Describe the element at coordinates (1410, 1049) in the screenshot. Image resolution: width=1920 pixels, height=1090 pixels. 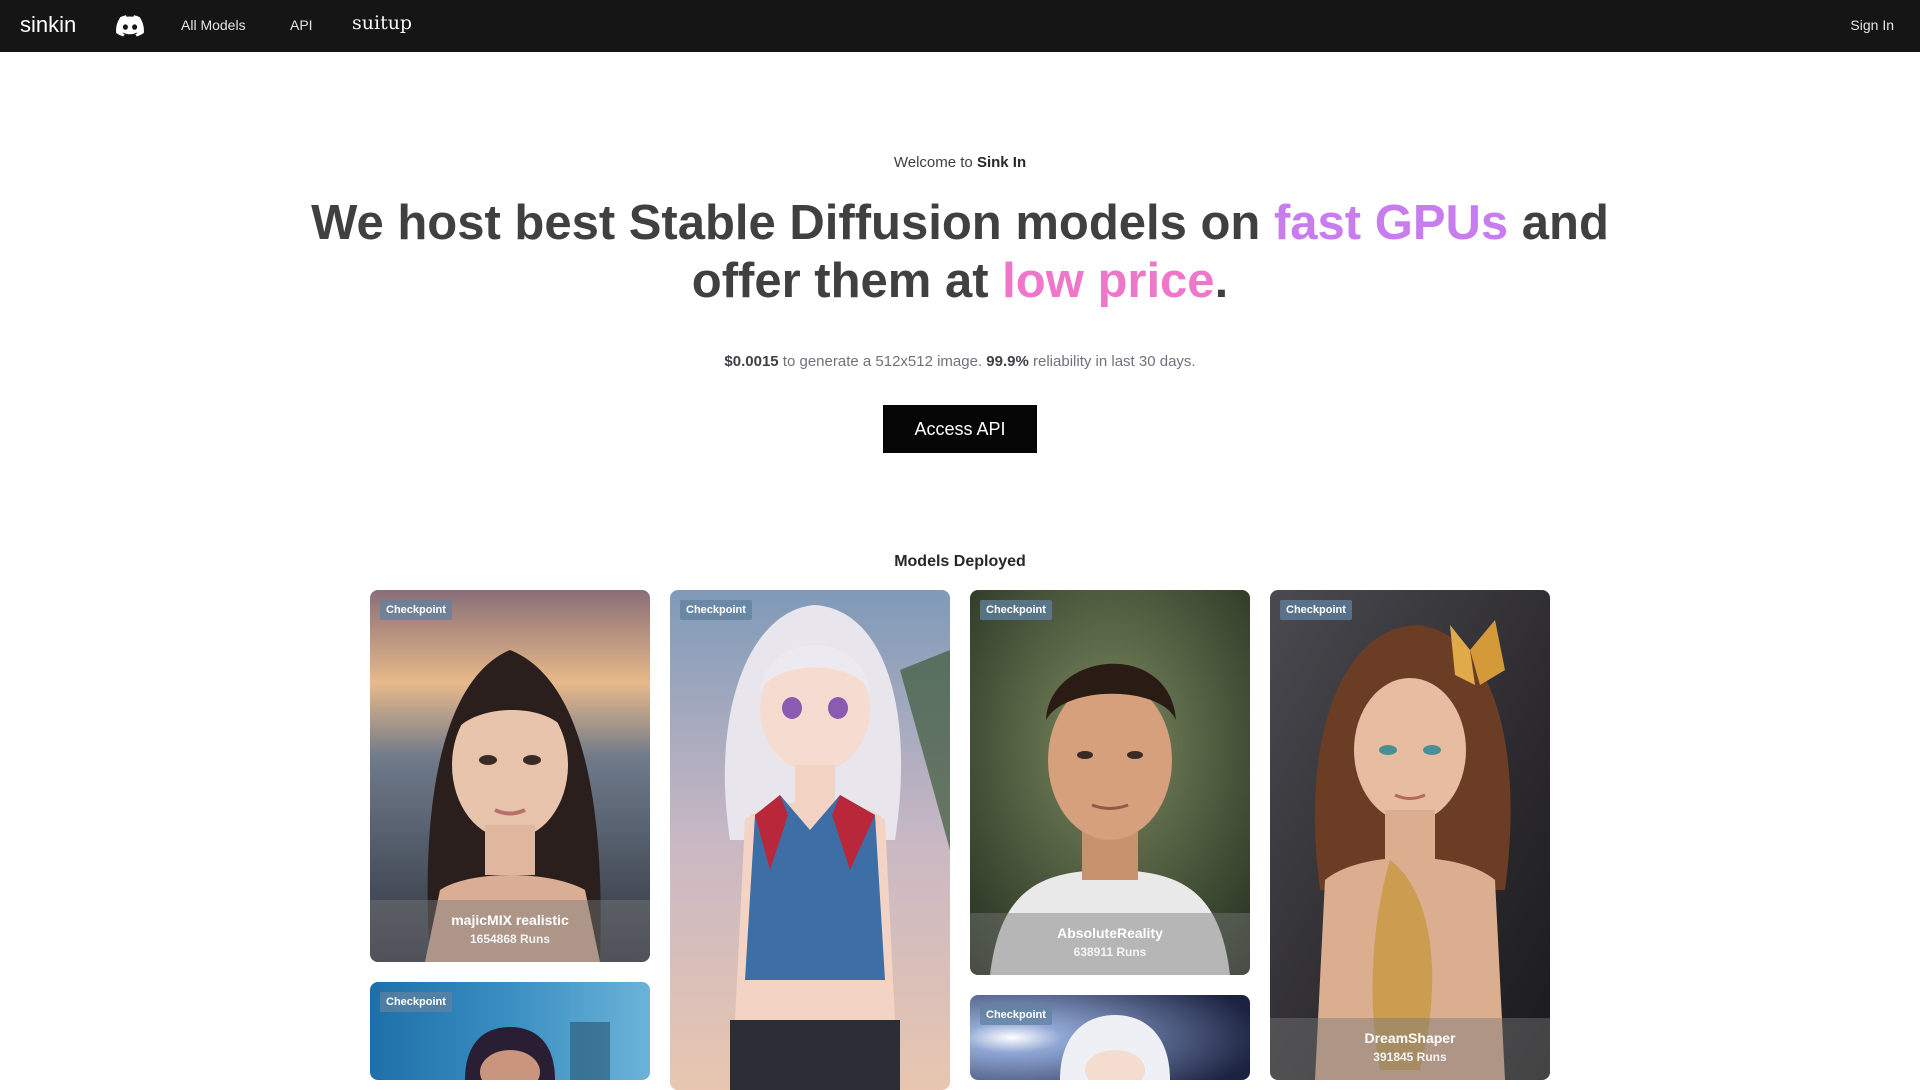
I see `model-caption: DreamShaper 391845 Runs` at that location.